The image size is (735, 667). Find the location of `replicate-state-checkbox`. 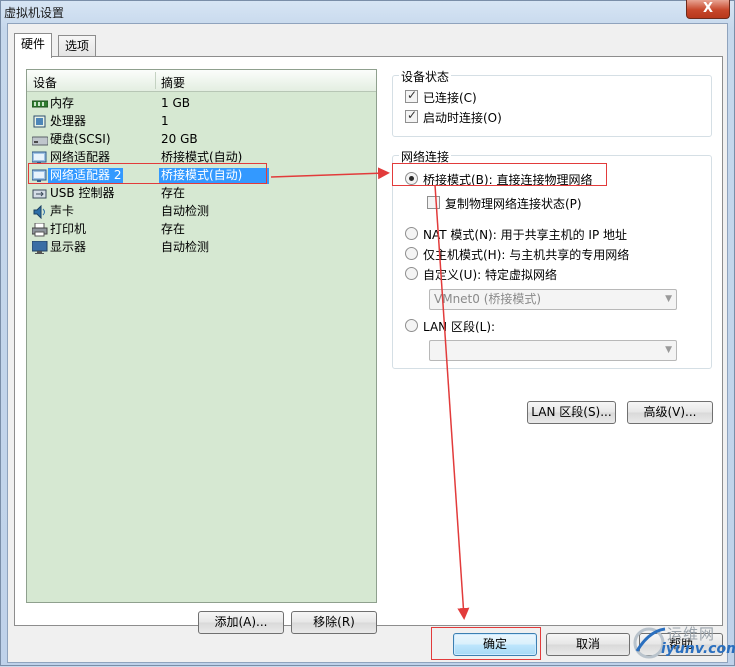

replicate-state-checkbox is located at coordinates (433, 202).